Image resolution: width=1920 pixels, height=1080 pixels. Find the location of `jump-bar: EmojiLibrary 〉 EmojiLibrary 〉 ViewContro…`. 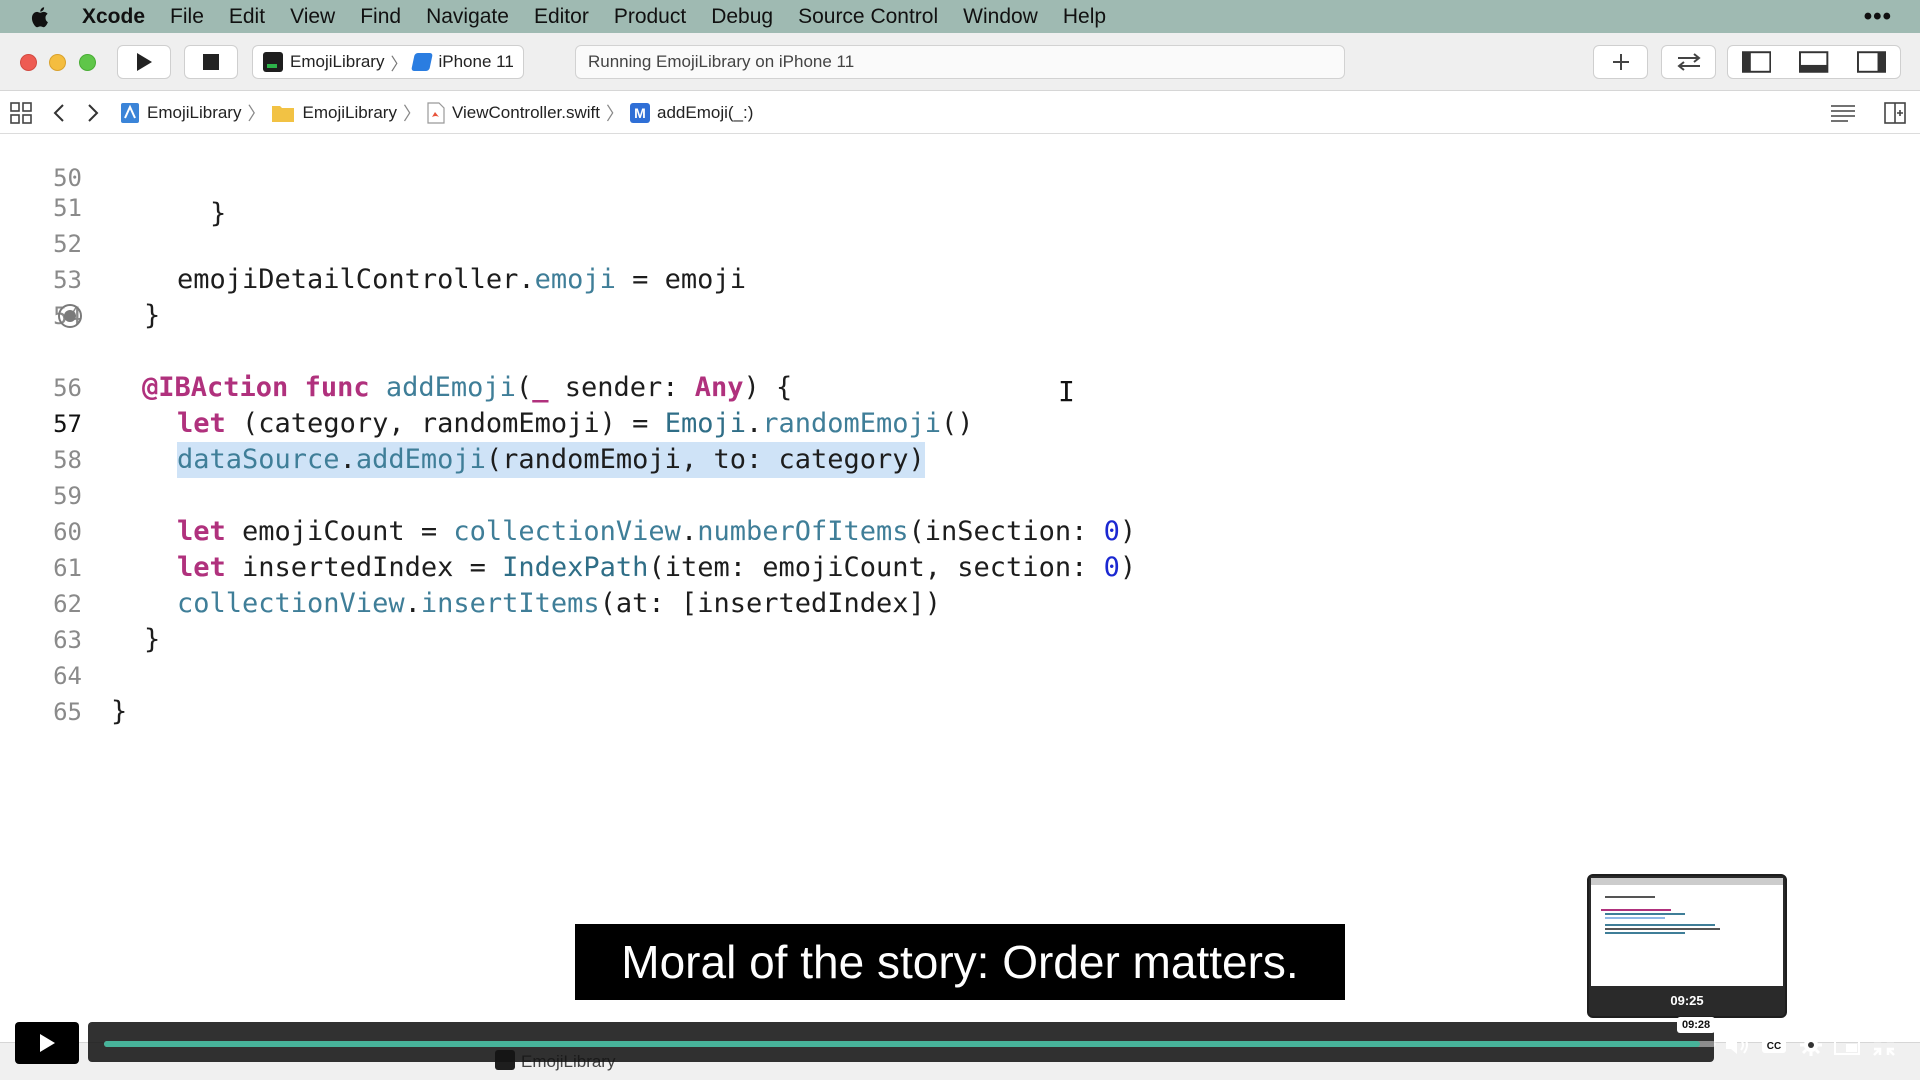

jump-bar: EmojiLibrary 〉 EmojiLibrary 〉 ViewContro… is located at coordinates (960, 113).